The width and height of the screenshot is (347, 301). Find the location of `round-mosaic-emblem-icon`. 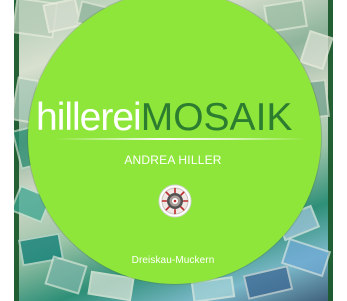

round-mosaic-emblem-icon is located at coordinates (175, 201).